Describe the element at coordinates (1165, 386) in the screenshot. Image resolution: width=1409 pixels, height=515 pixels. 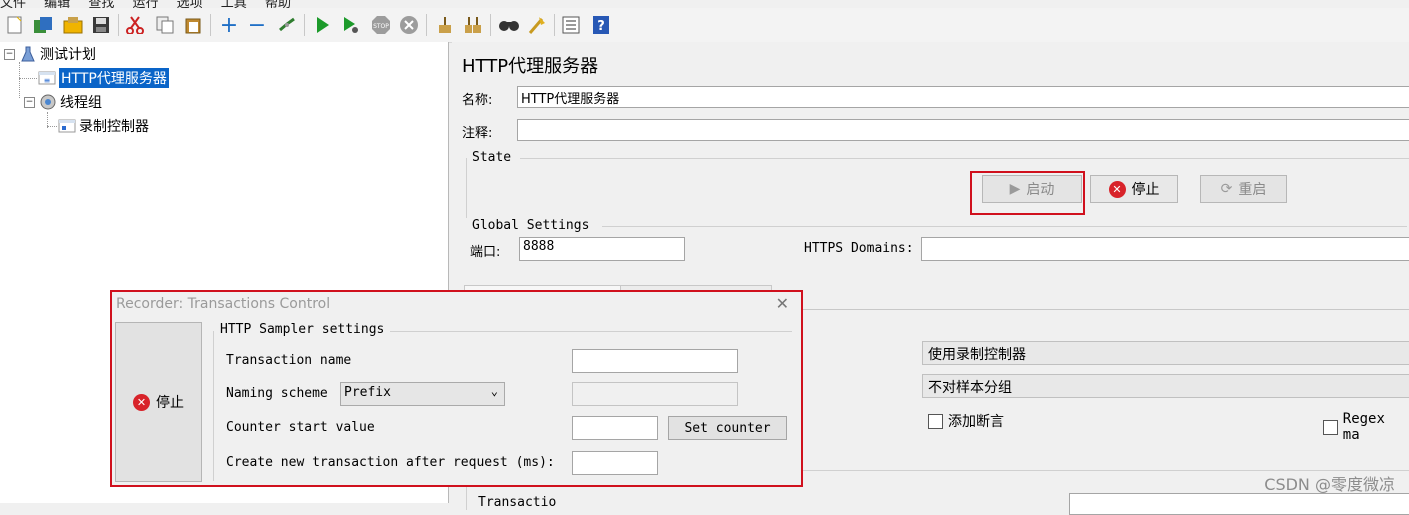
I see `grouping-select: 不对样本分组` at that location.